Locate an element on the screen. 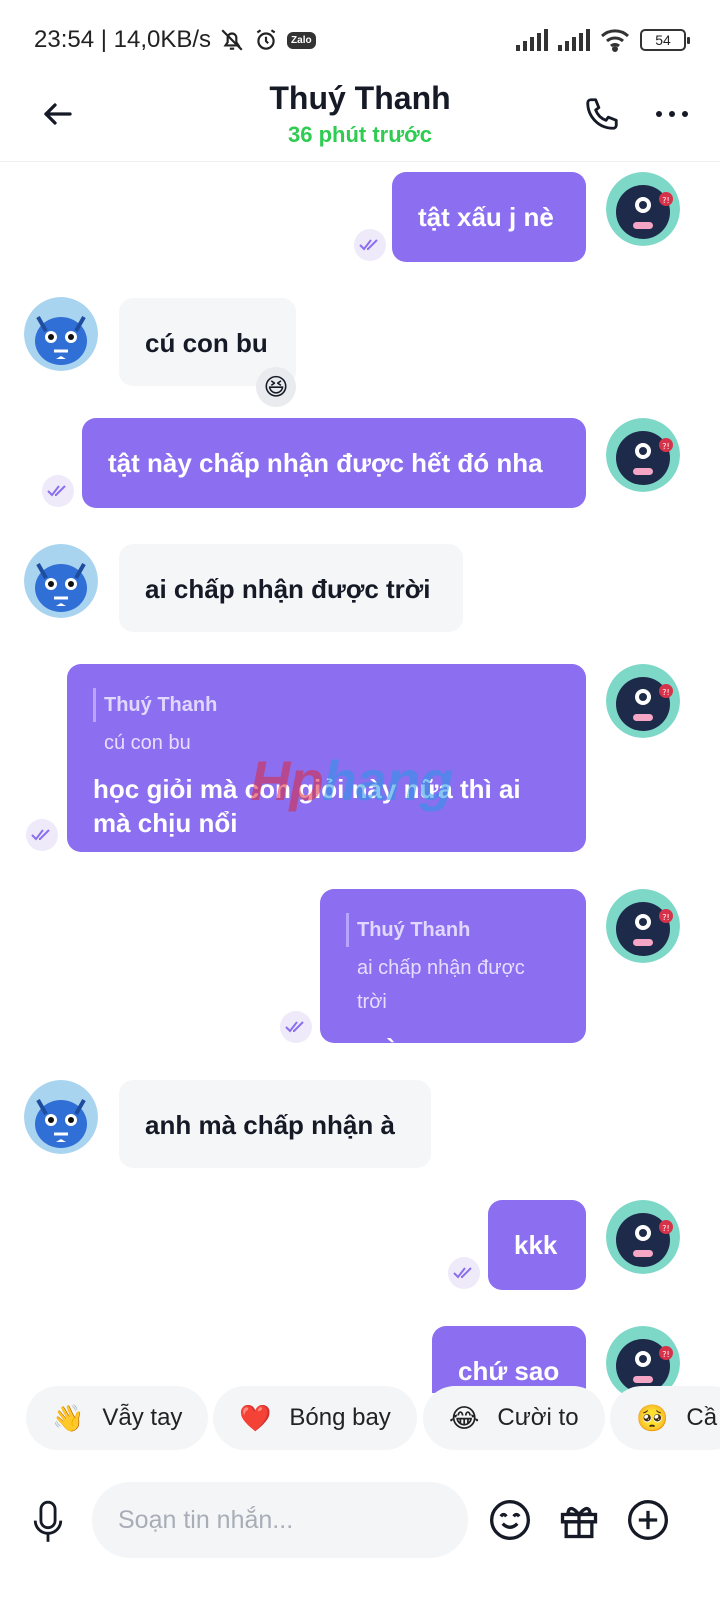 The width and height of the screenshot is (720, 1600). message-bubble-outgoing: kkk is located at coordinates (537, 1245).